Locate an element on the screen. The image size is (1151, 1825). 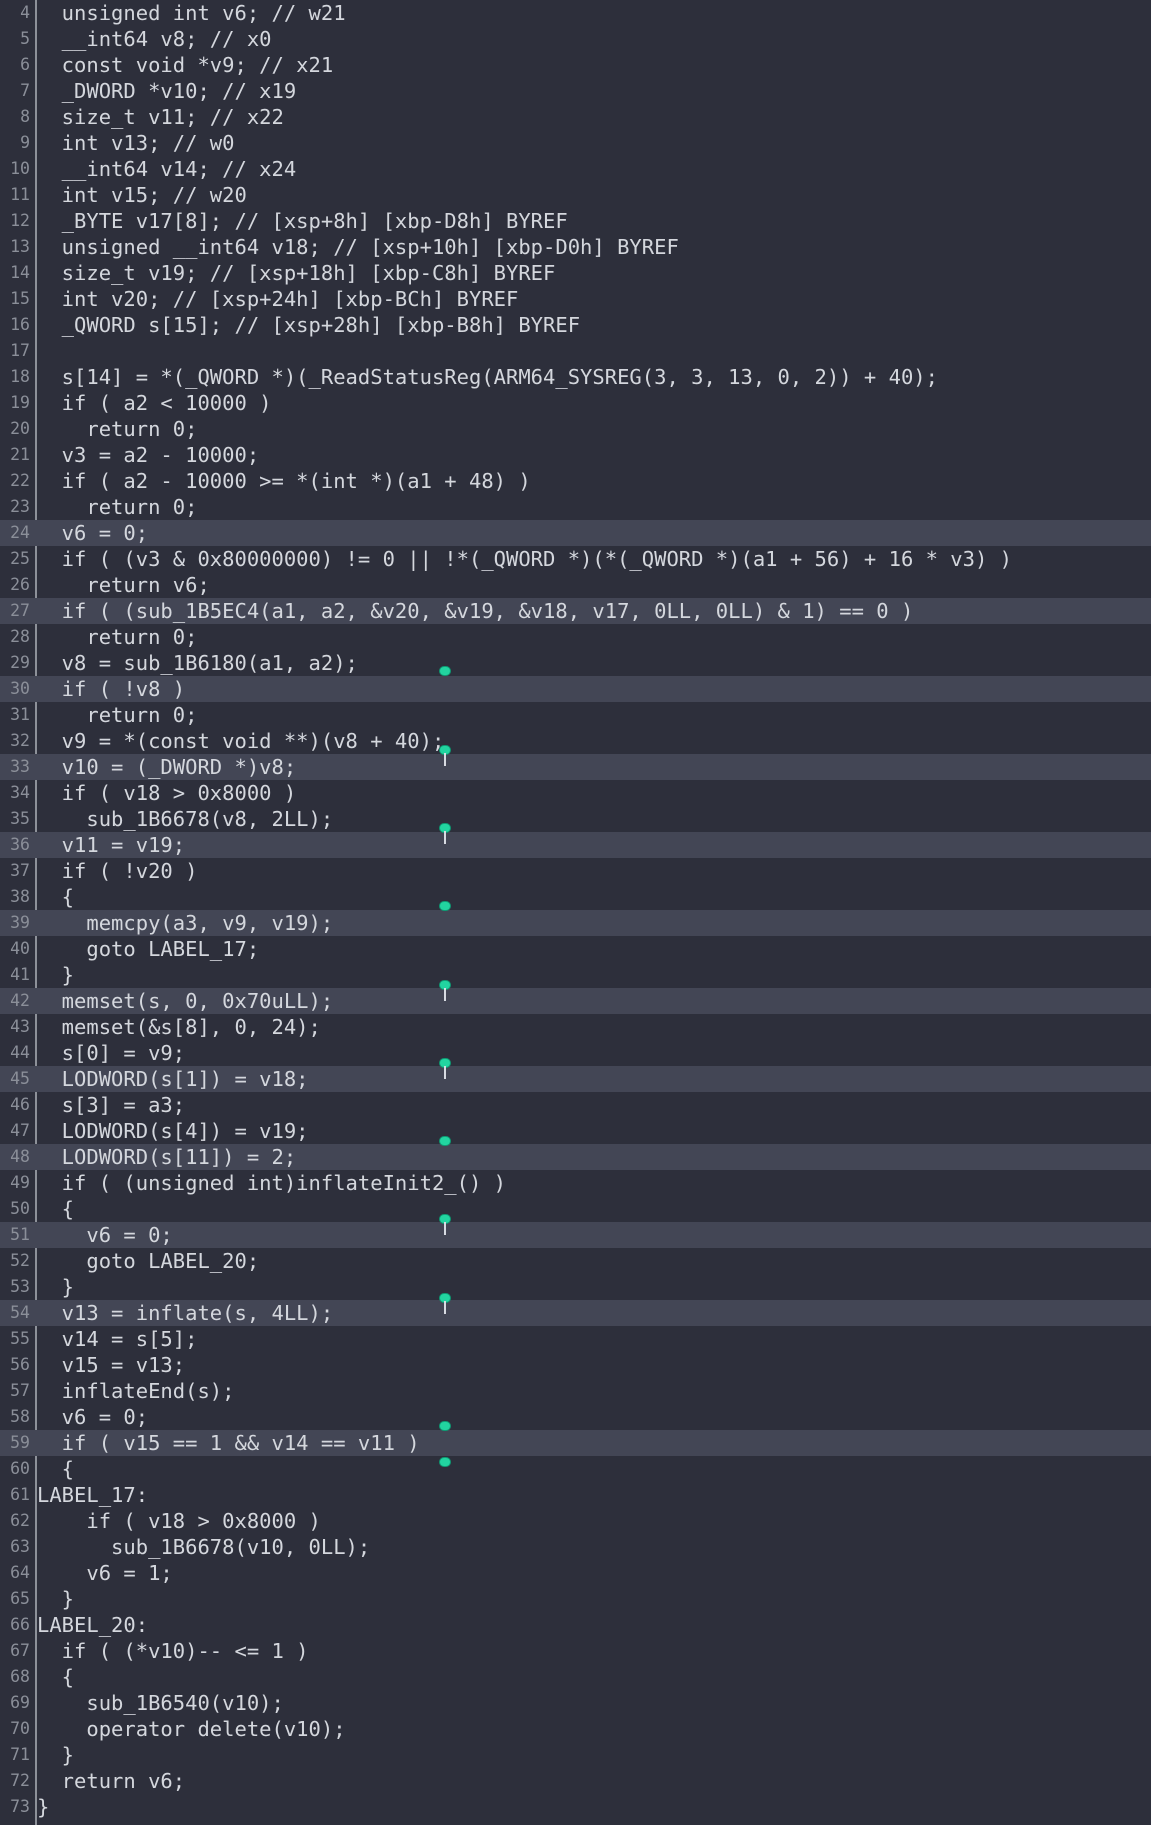
code-line: 6 const void *v9; // x21 is located at coordinates (575, 65).